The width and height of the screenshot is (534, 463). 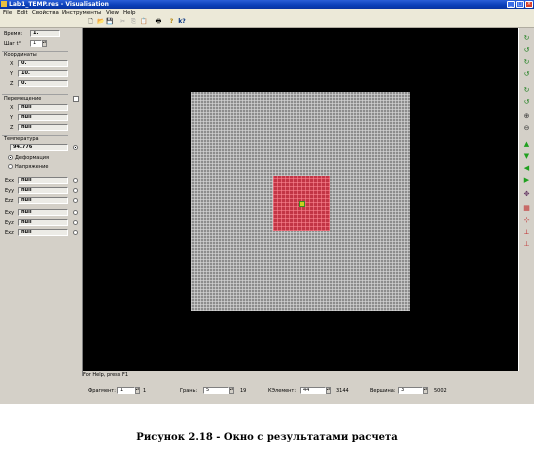 What do you see at coordinates (526, 50) in the screenshot?
I see `rotate-x-back-icon: ↺` at bounding box center [526, 50].